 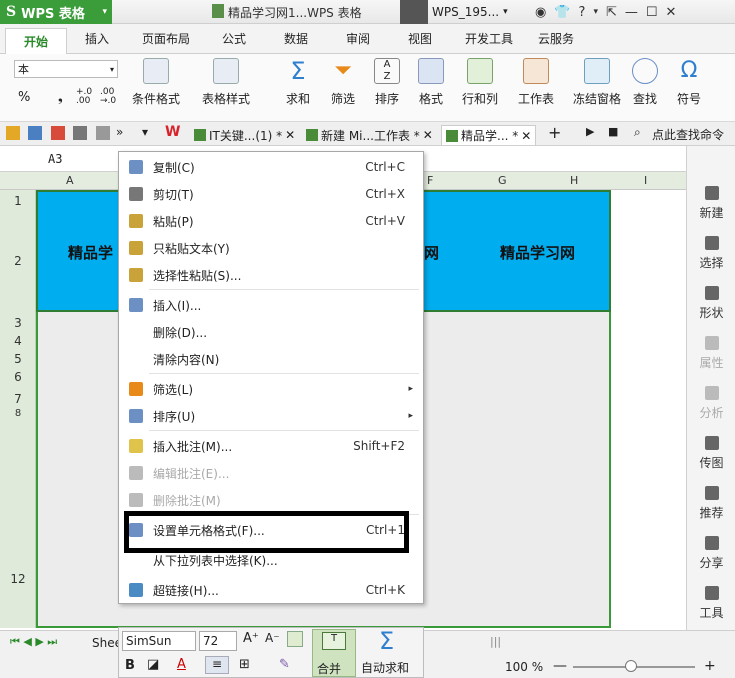 I want to click on rows-columns-button: 行和列, so click(x=480, y=82).